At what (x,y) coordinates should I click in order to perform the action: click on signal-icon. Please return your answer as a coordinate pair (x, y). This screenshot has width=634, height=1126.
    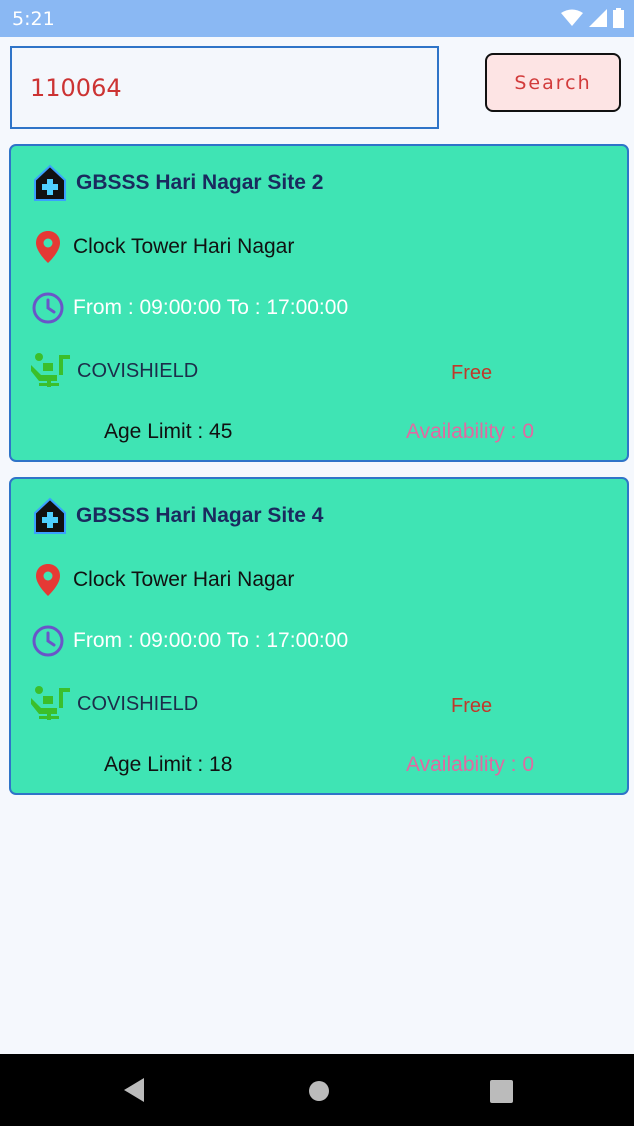
    Looking at the image, I should click on (598, 18).